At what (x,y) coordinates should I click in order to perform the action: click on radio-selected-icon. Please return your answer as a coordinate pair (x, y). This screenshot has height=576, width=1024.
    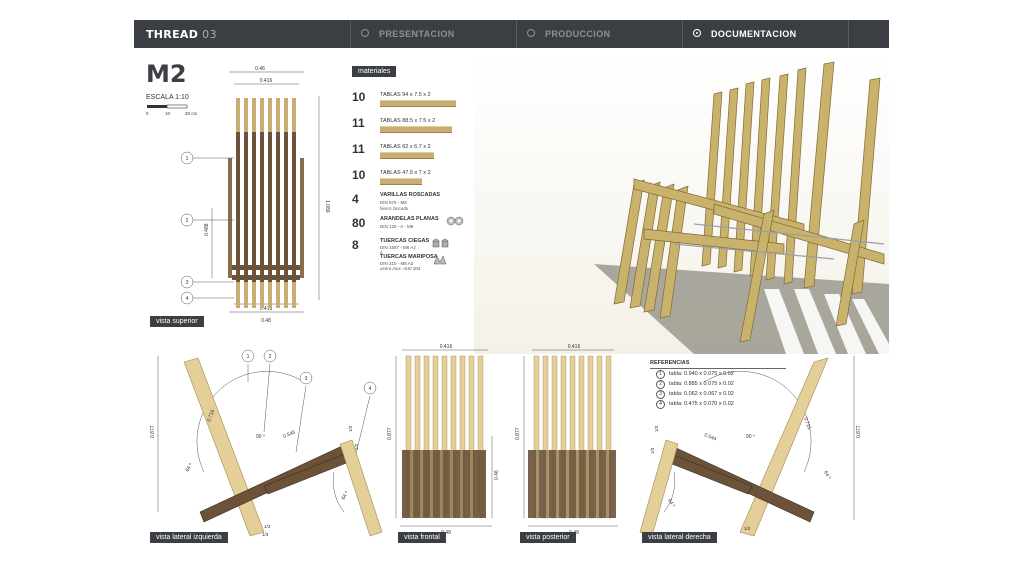
    Looking at the image, I should click on (697, 33).